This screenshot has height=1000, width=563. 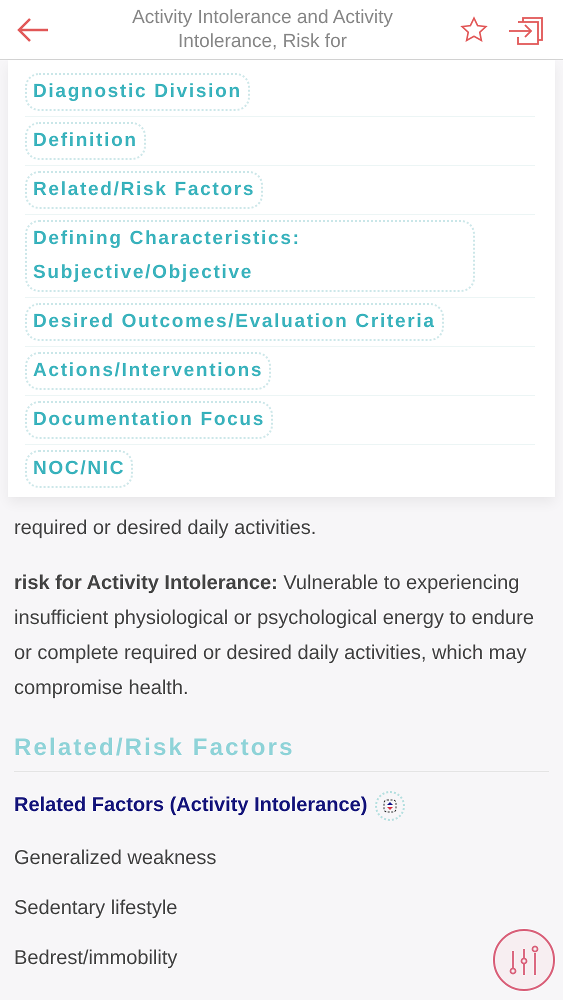 What do you see at coordinates (137, 92) in the screenshot?
I see `section-link: Diagnostic Division` at bounding box center [137, 92].